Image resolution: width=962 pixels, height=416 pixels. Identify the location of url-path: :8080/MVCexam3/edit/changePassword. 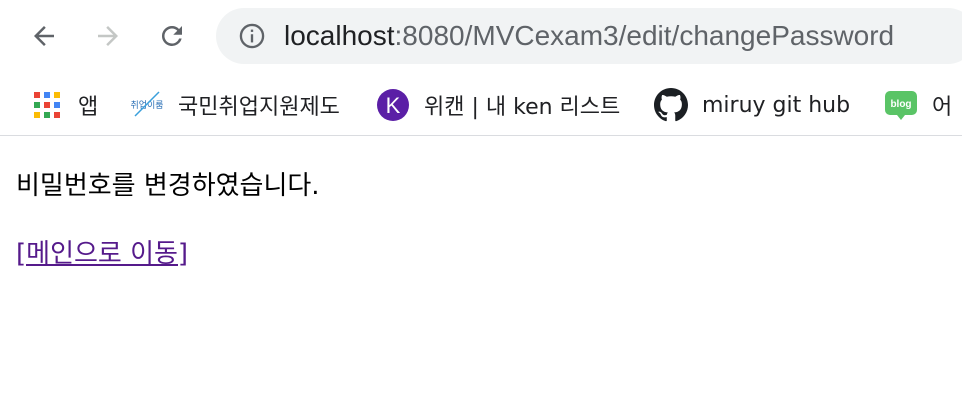
(644, 35).